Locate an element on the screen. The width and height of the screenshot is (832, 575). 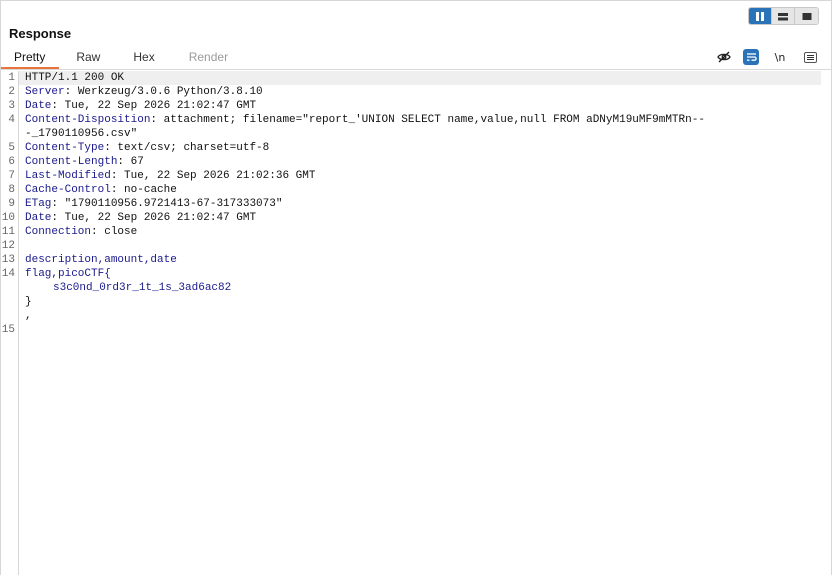
tab-render: Render is located at coordinates (208, 57).